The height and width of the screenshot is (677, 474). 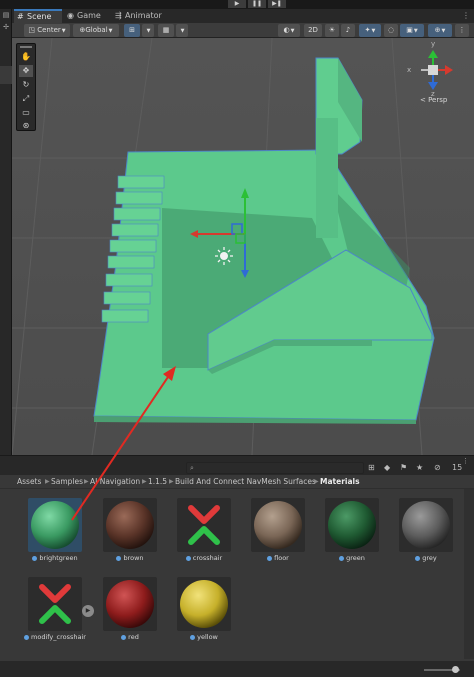 I want to click on asset-red: red, so click(x=130, y=614).